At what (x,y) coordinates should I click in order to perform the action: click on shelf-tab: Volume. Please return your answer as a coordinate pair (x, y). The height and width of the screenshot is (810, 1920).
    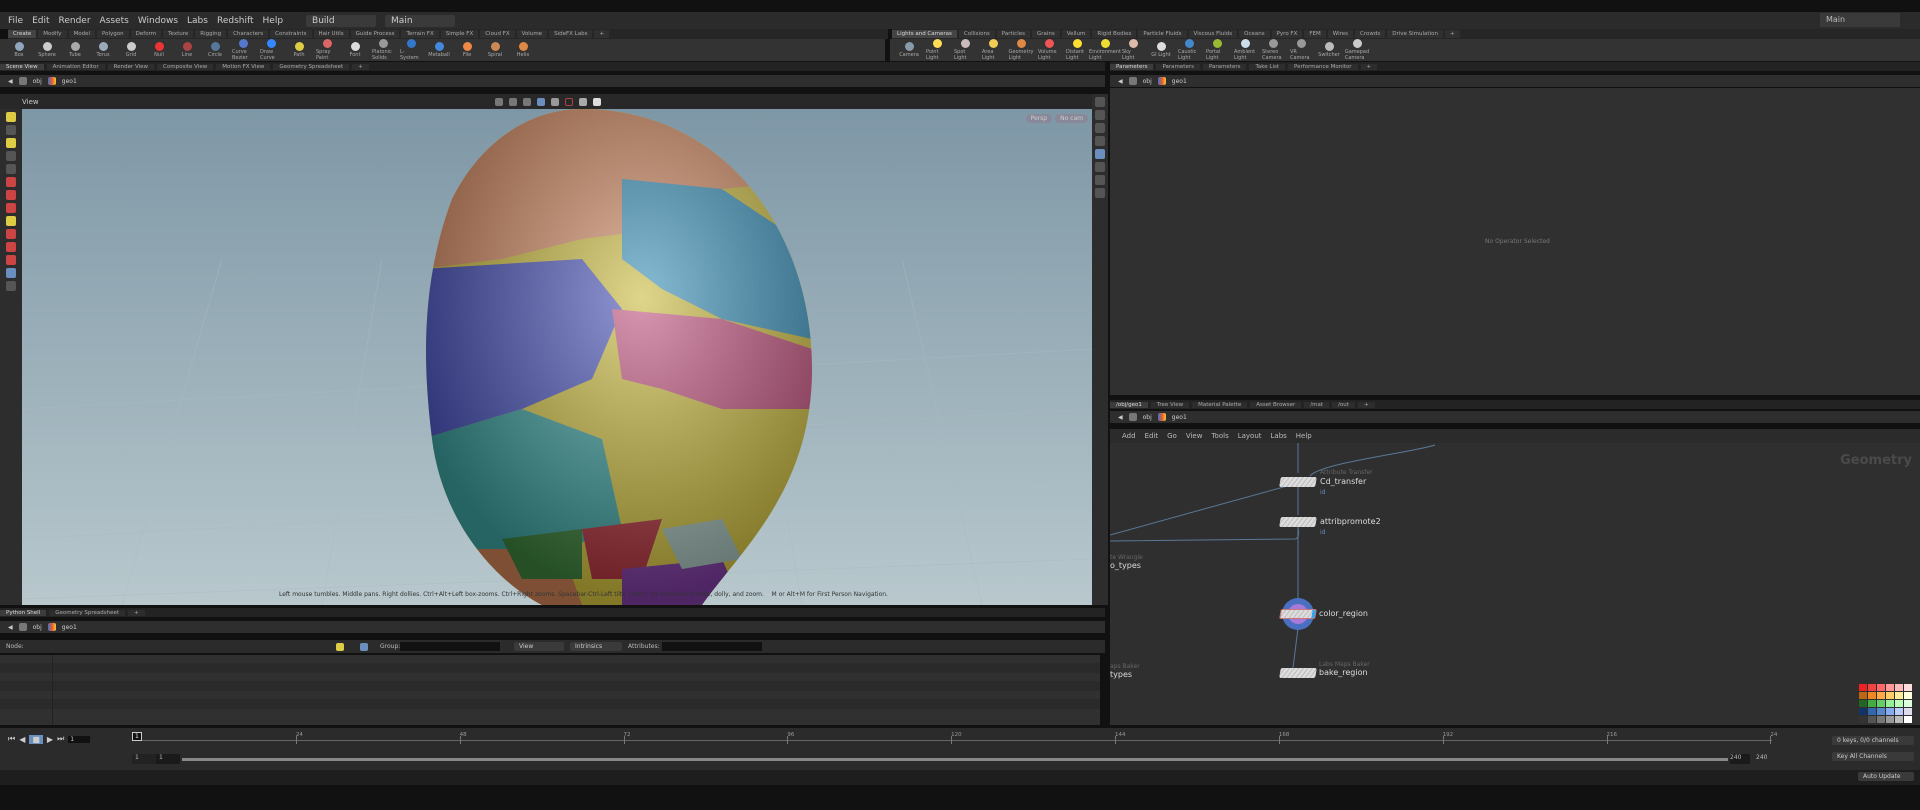
    Looking at the image, I should click on (532, 34).